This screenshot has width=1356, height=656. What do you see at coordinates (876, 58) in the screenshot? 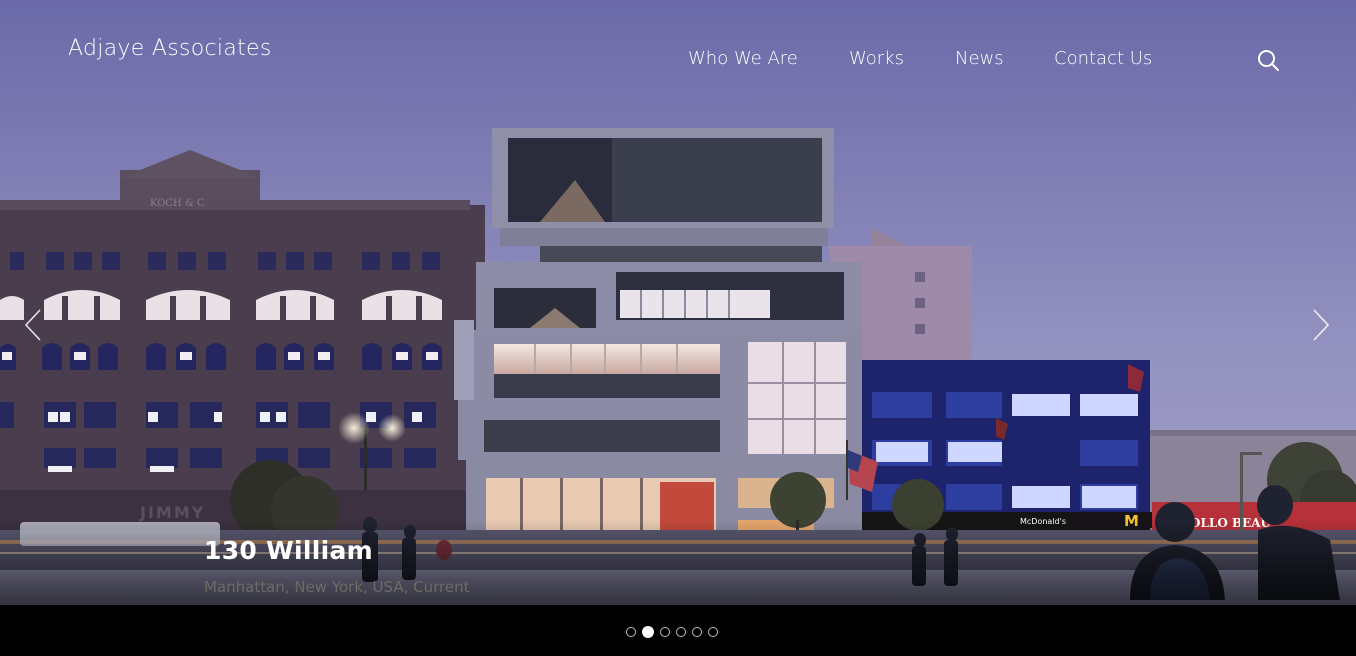
I see `nav-item-works: Works` at bounding box center [876, 58].